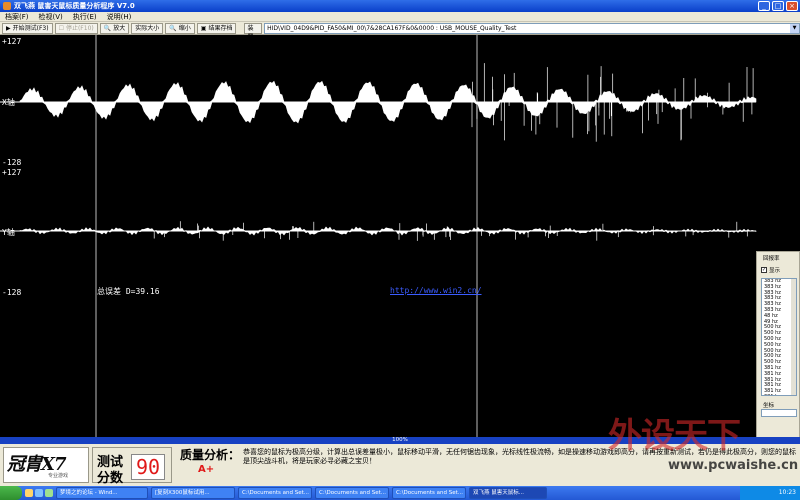  I want to click on clock: 10:23, so click(787, 492).